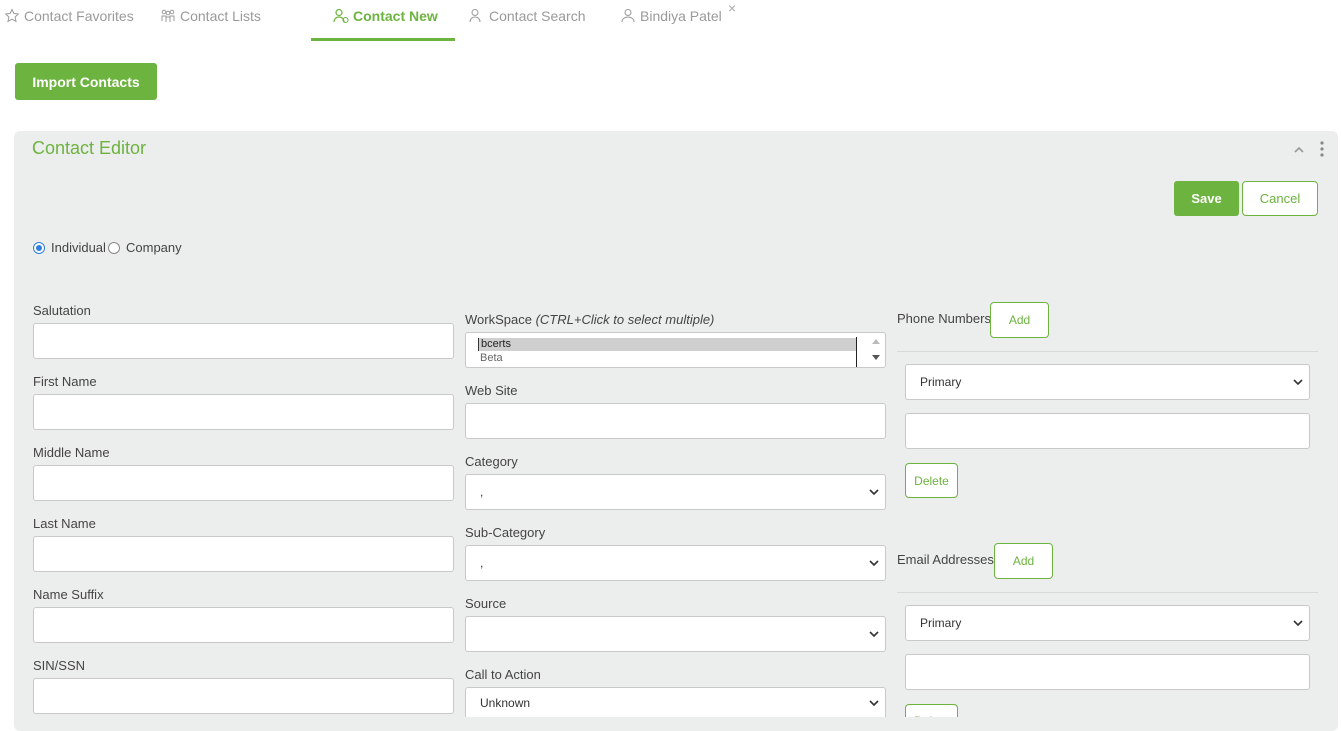 This screenshot has height=731, width=1341. What do you see at coordinates (243, 483) in the screenshot?
I see `middle-name-input` at bounding box center [243, 483].